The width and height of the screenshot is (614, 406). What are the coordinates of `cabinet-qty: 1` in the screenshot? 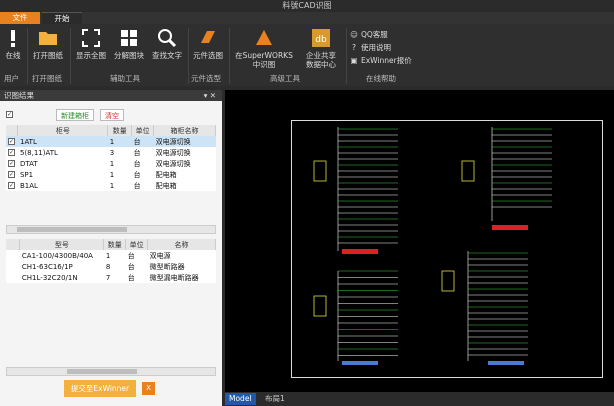 It's located at (112, 163).